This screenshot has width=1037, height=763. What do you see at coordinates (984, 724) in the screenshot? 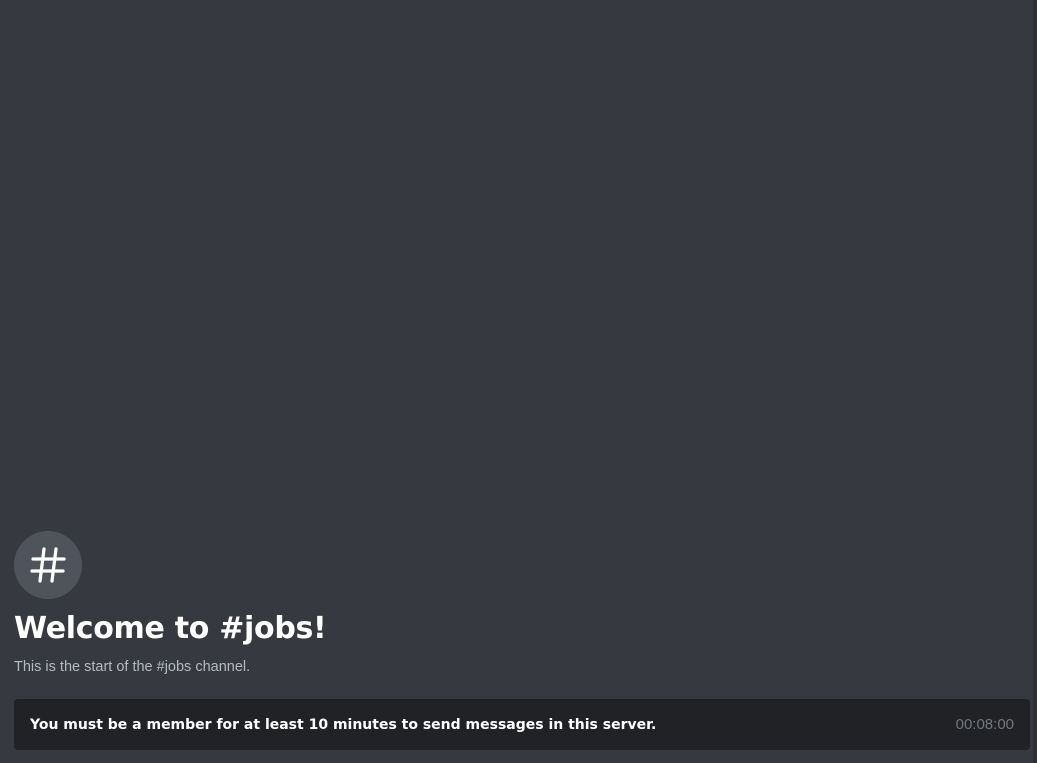
I see `cooldown-timer: 00:08:00` at bounding box center [984, 724].